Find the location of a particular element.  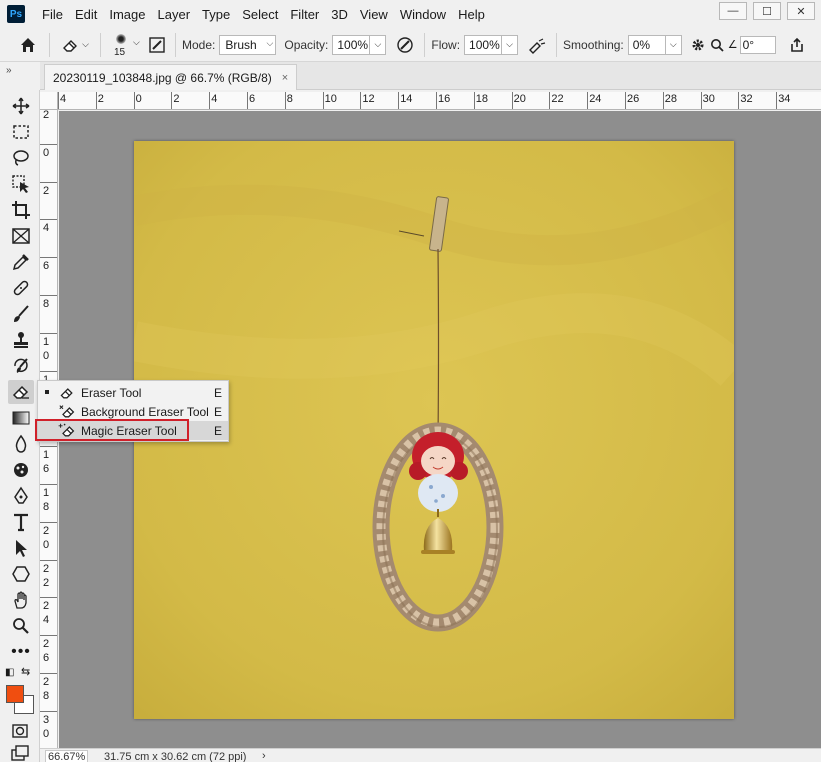

sponge-icon is located at coordinates (21, 470).